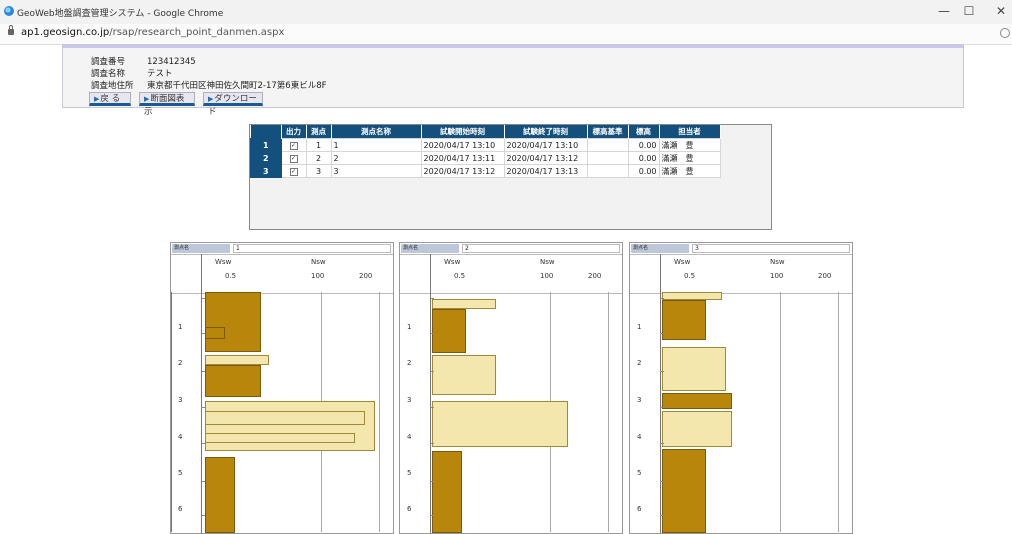  I want to click on header-start-time: 試験開始時刻, so click(463, 132).